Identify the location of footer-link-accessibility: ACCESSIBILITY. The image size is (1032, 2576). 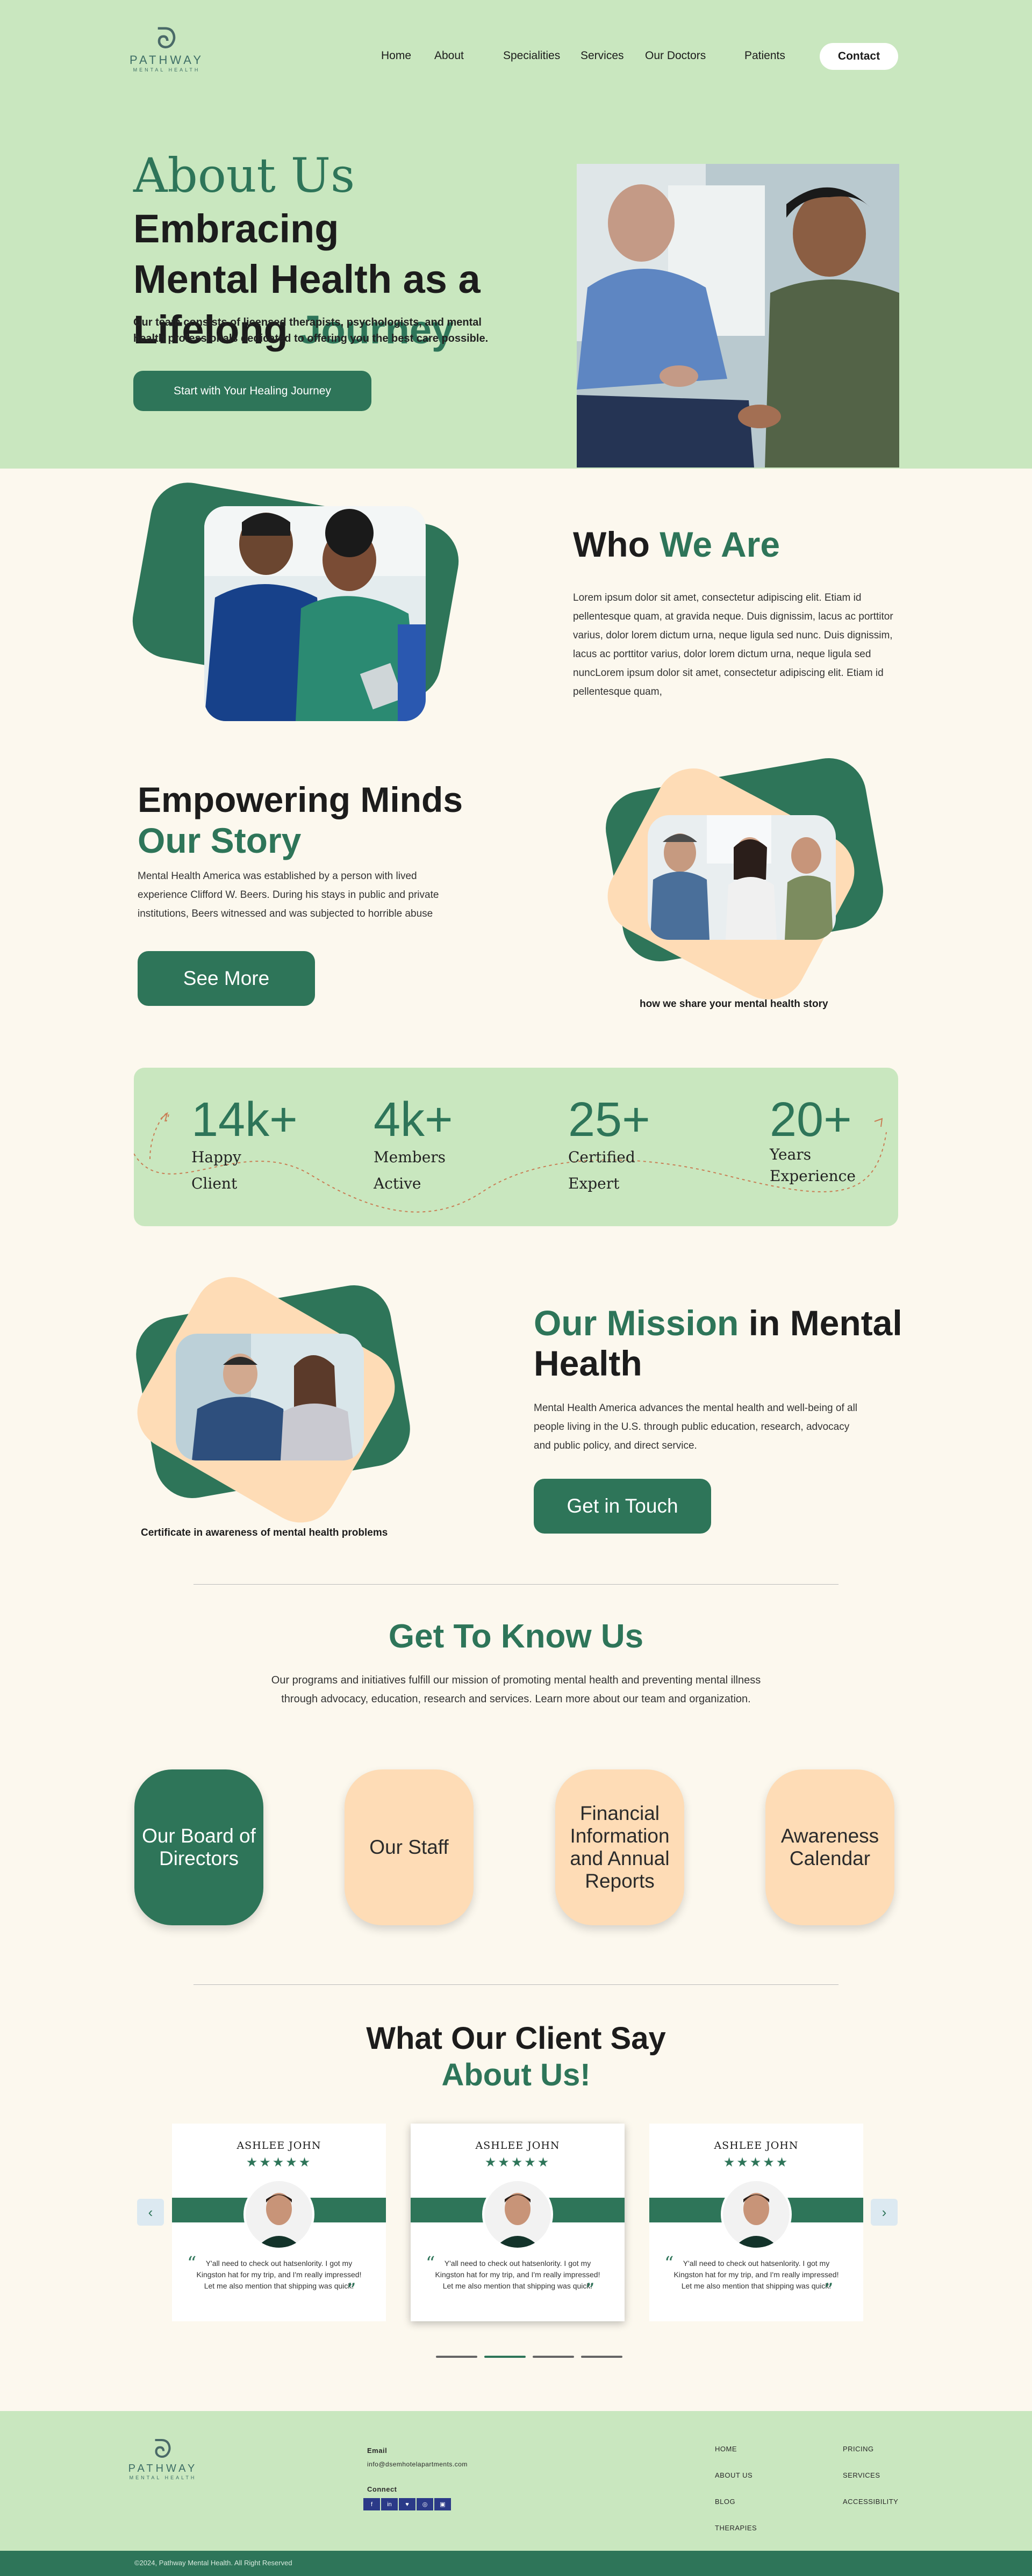
(870, 2502).